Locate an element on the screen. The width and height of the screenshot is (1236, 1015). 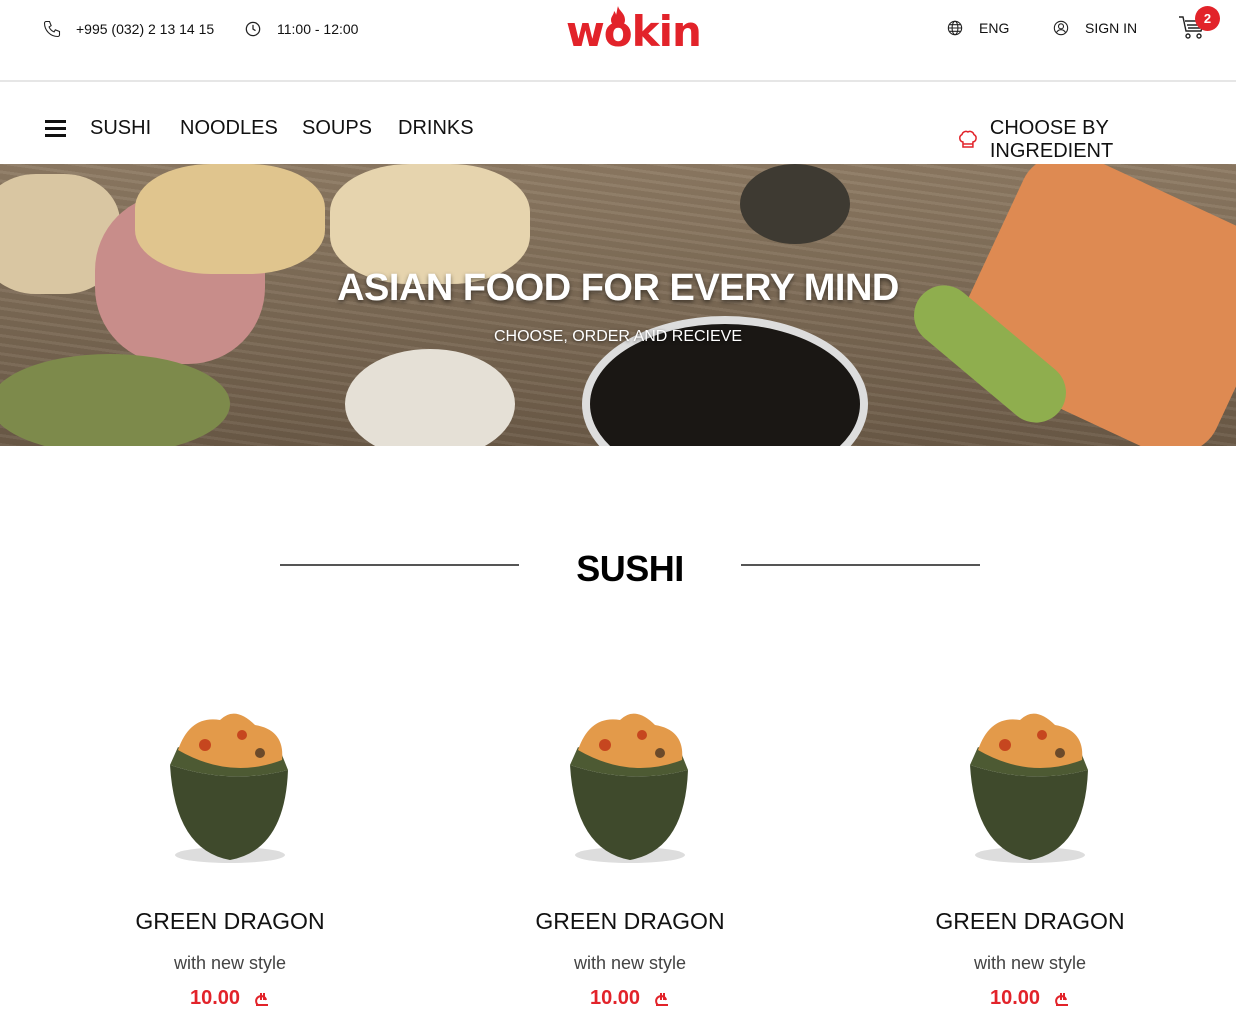
seaweed-image is located at coordinates (795, 204).